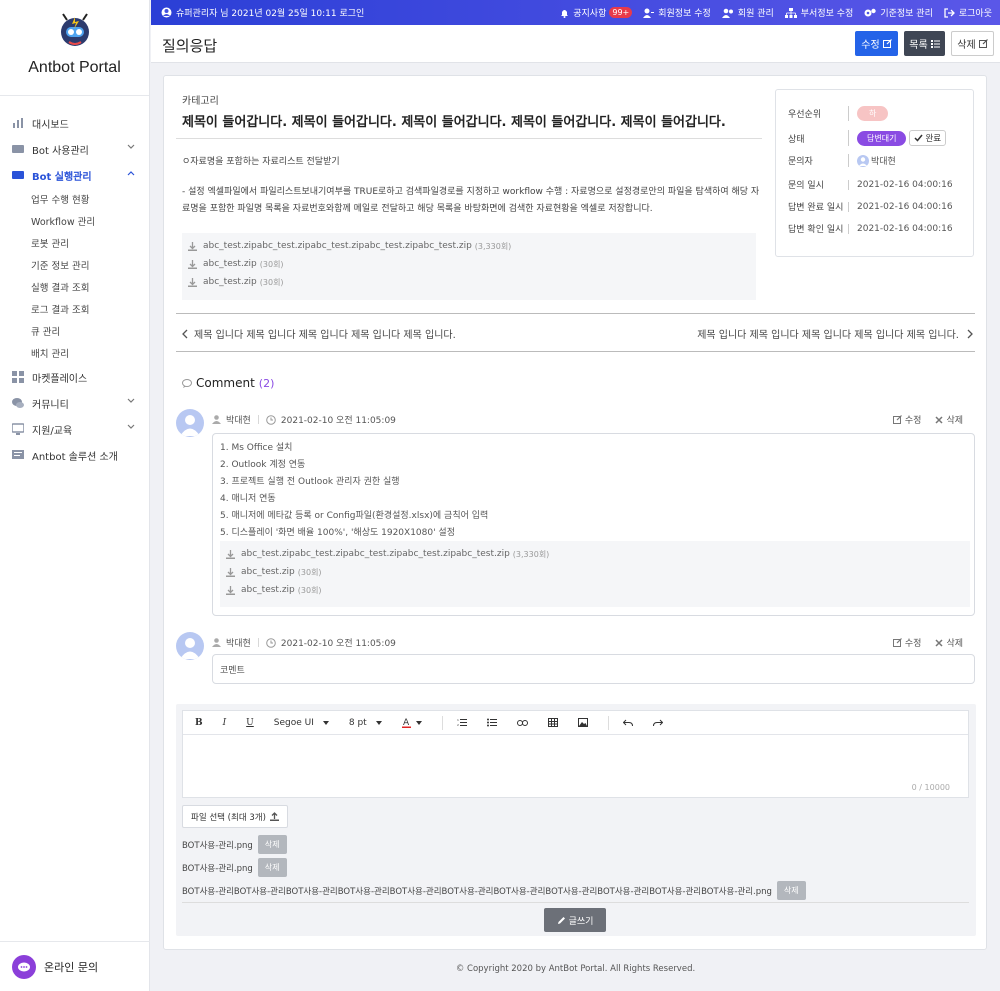 This screenshot has height=991, width=1000. I want to click on logout-icon, so click(951, 12).